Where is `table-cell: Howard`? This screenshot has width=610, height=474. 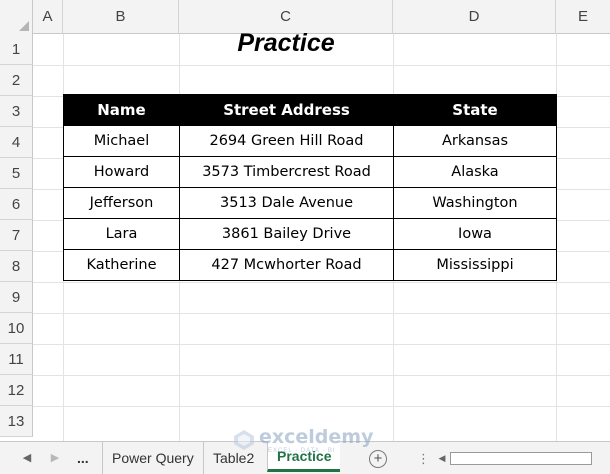
table-cell: Howard is located at coordinates (121, 172).